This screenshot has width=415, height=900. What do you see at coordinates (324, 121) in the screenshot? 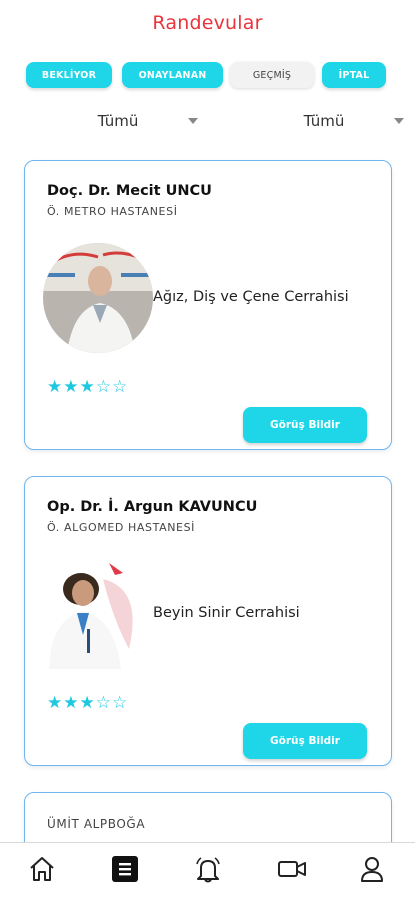
I see `filter-select-2-value: Tümü` at bounding box center [324, 121].